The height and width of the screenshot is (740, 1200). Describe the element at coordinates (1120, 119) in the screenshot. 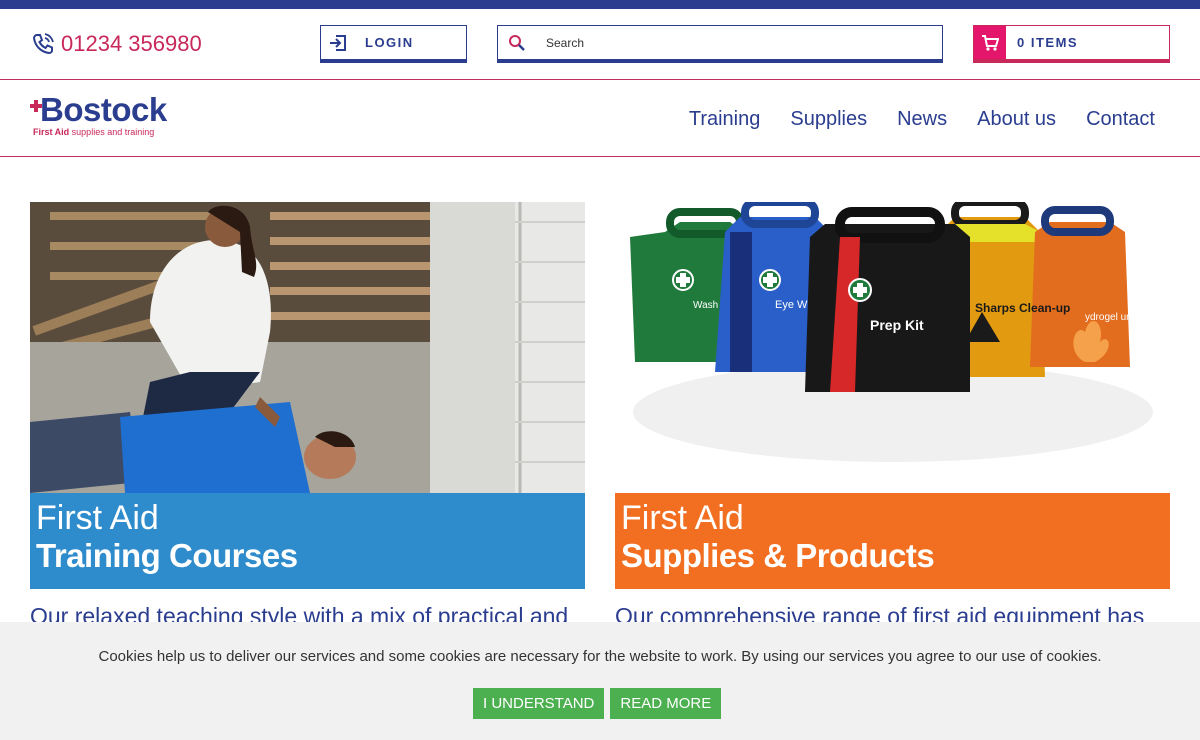

I see `nav-contact: Contact` at that location.